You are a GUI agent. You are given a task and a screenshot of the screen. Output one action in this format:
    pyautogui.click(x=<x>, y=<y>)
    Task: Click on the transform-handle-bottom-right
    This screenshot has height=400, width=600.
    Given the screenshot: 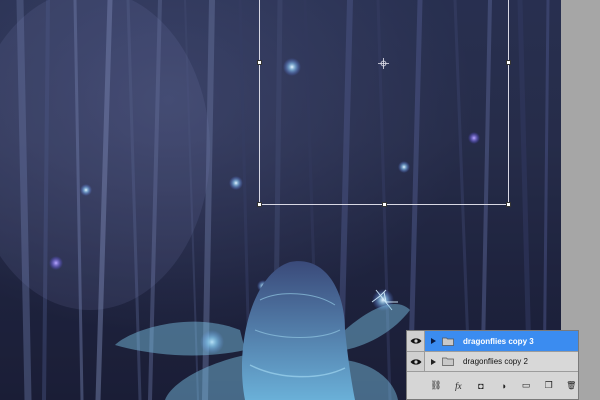 What is the action you would take?
    pyautogui.click(x=508, y=204)
    